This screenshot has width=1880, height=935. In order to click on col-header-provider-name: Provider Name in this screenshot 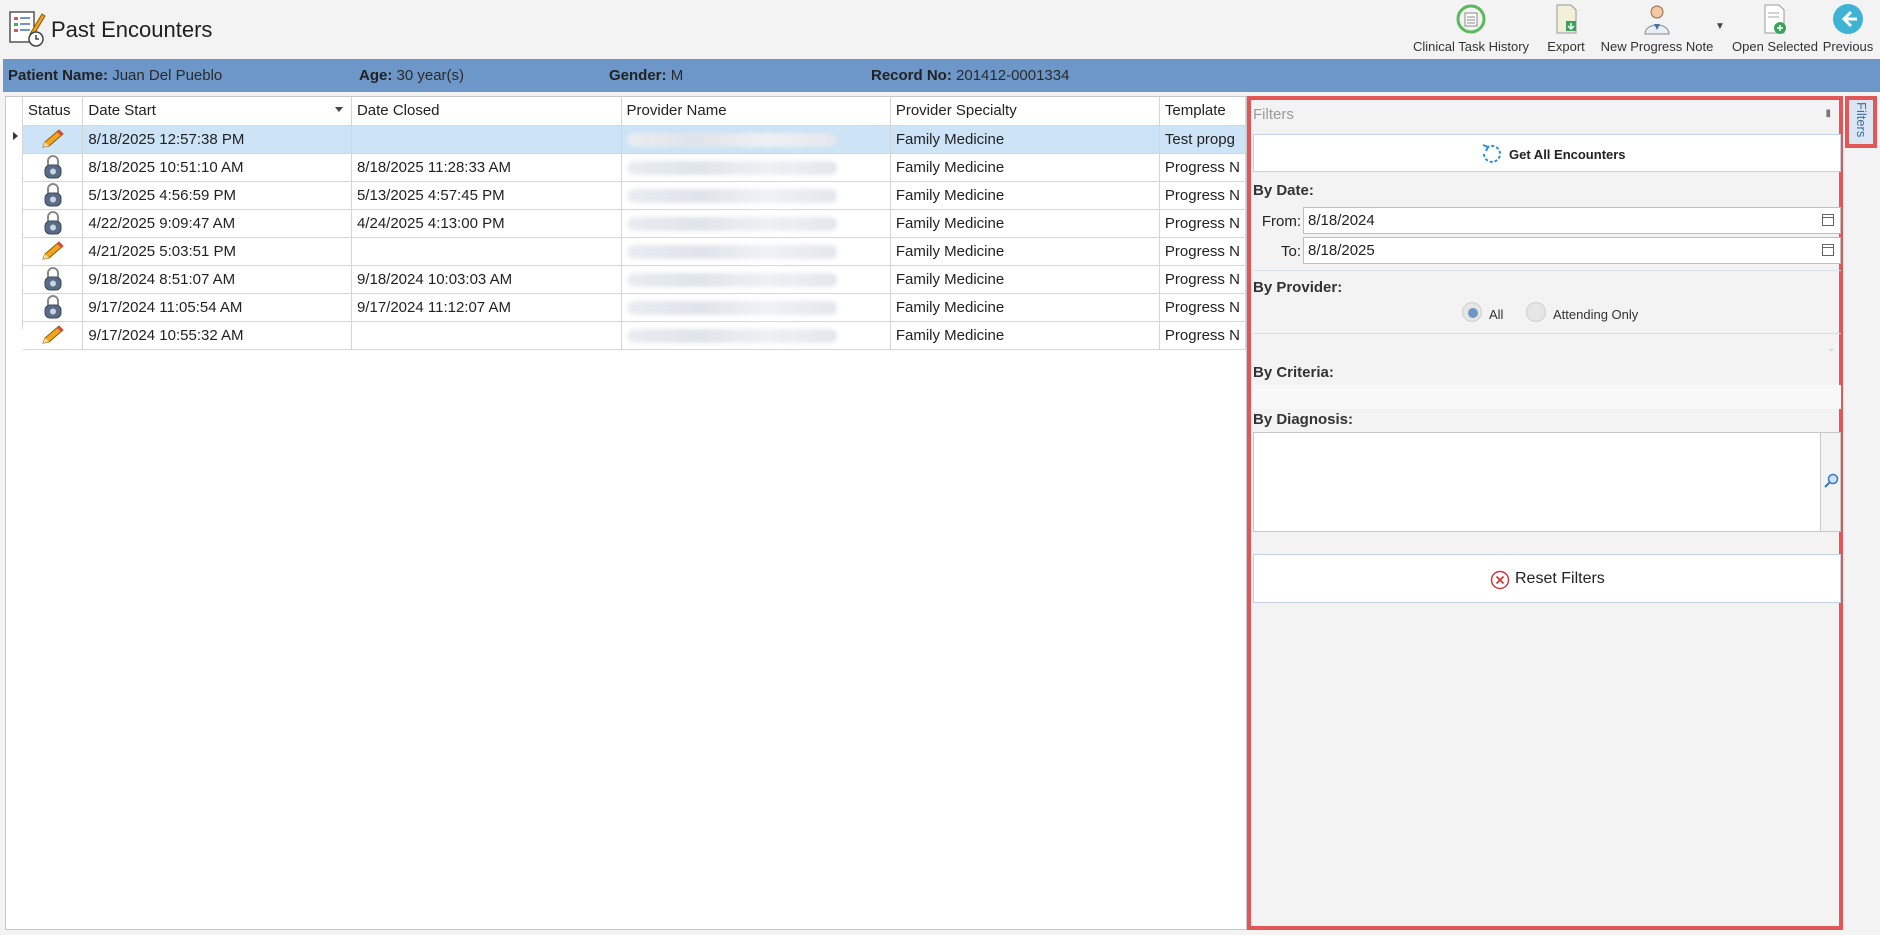, I will do `click(756, 111)`.